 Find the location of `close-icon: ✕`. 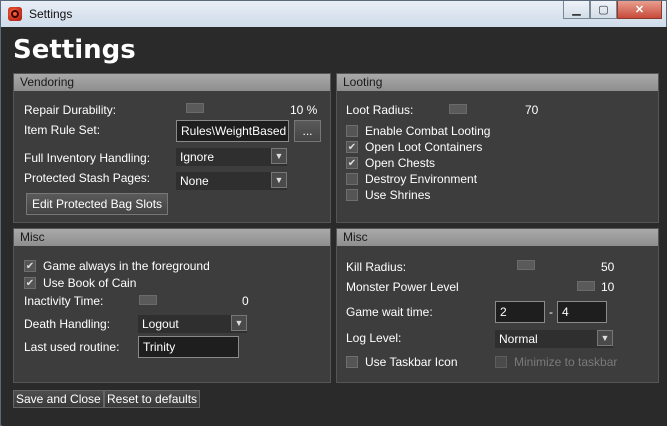

close-icon: ✕ is located at coordinates (639, 10).